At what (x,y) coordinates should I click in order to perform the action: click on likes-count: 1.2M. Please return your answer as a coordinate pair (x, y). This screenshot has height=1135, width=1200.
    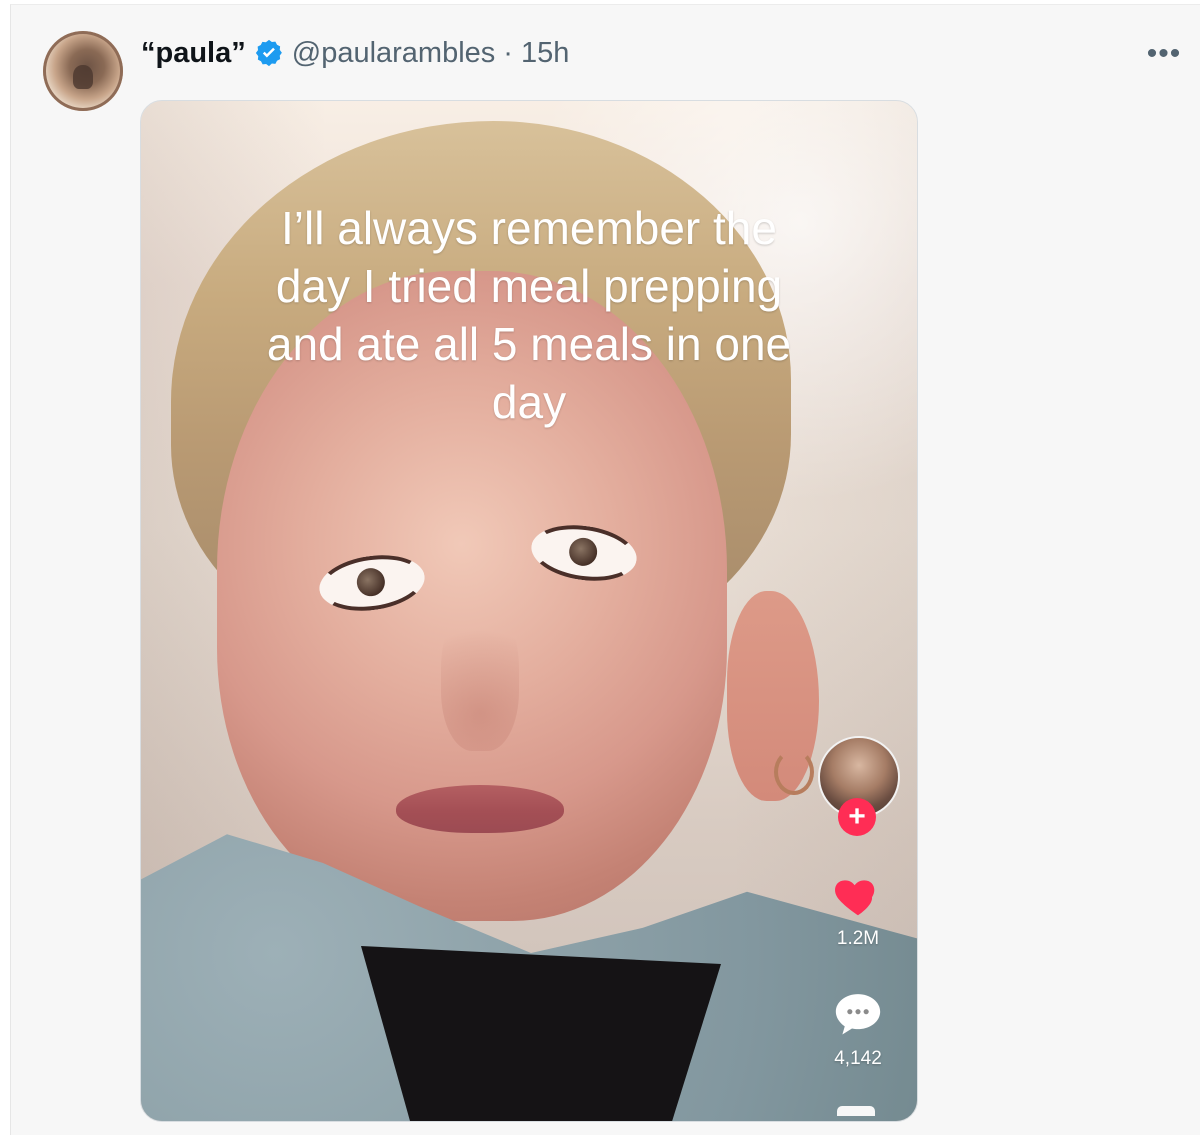
    Looking at the image, I should click on (858, 938).